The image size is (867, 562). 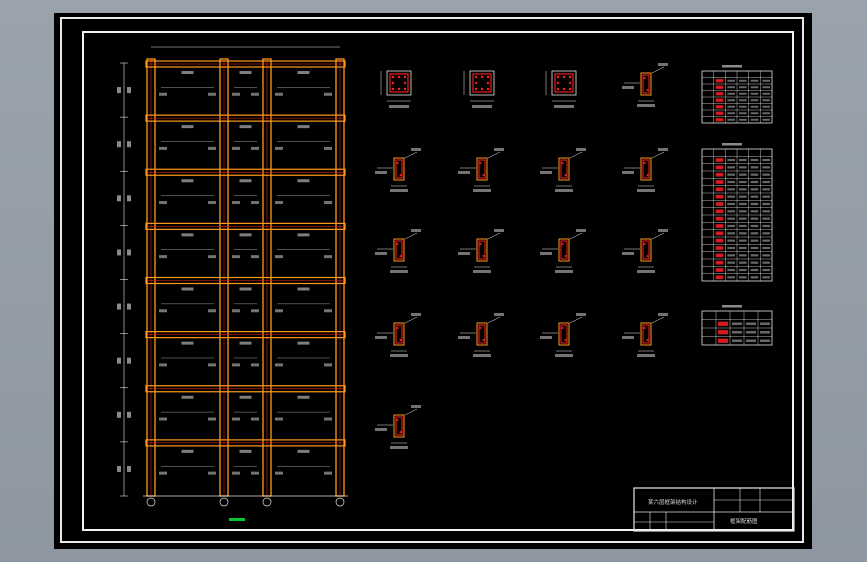 I want to click on rebar-tables, so click(x=737, y=205).